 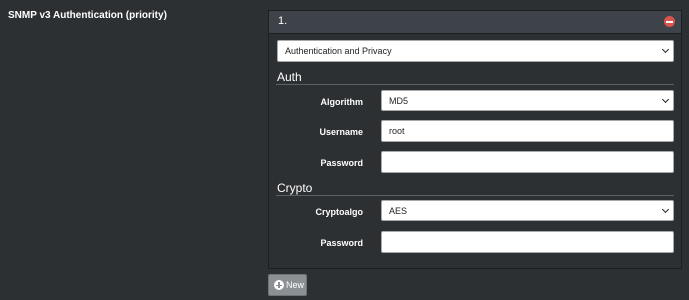 I want to click on crypto-password-field, so click(x=527, y=242).